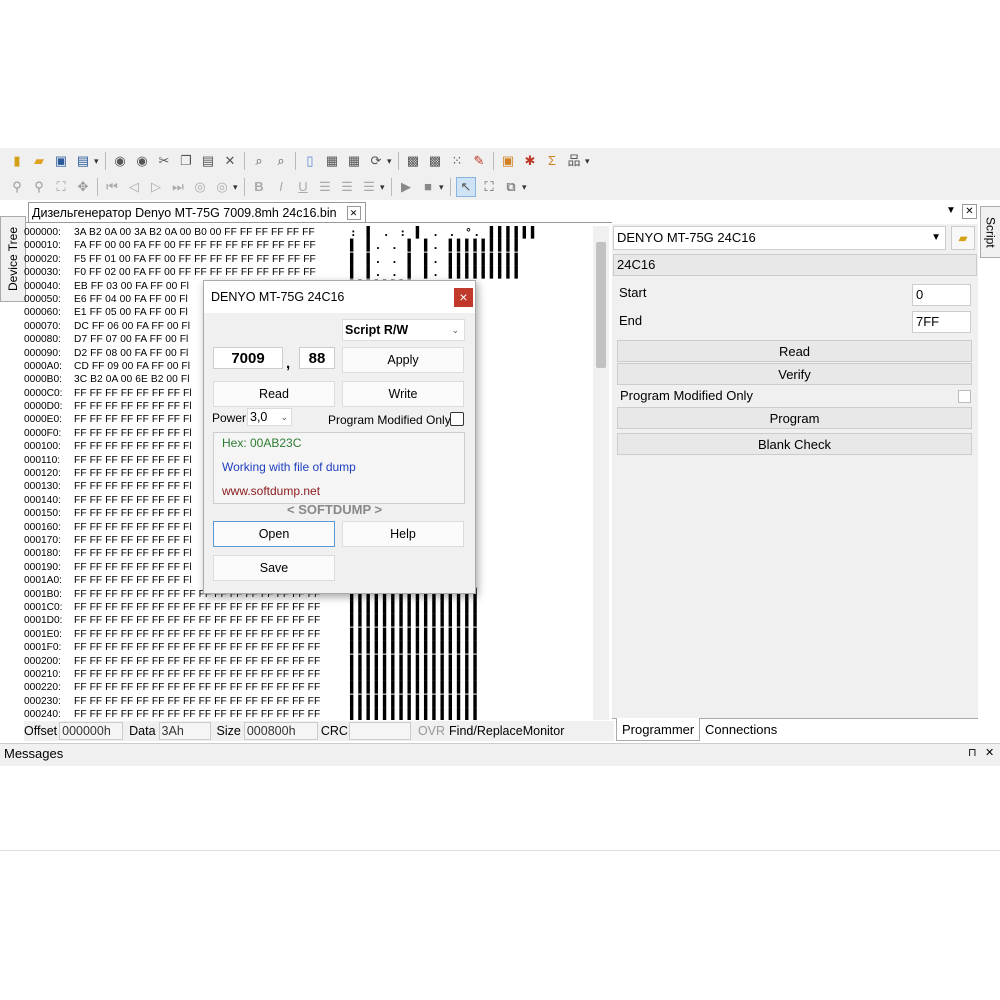  What do you see at coordinates (281, 161) in the screenshot?
I see `replace-icon: ⌕` at bounding box center [281, 161].